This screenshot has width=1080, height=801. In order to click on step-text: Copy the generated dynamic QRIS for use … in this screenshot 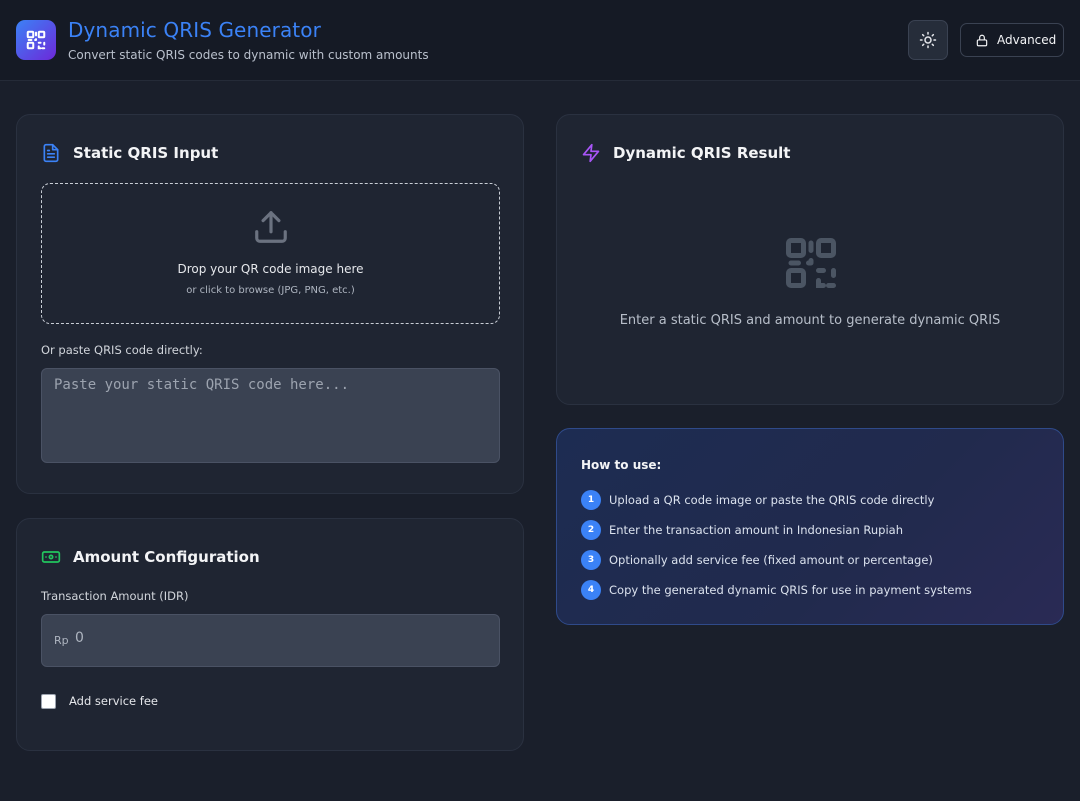, I will do `click(790, 590)`.